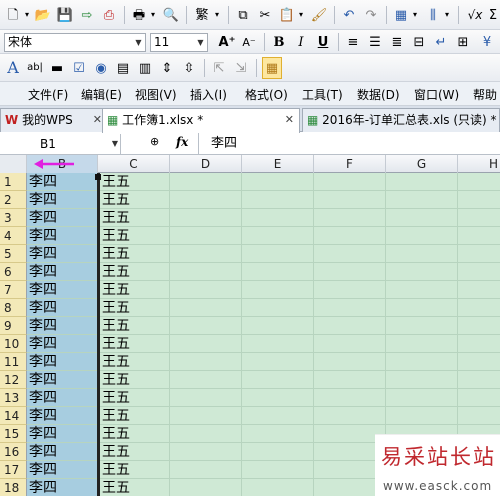  I want to click on tab-my-wps: W 我的WPS ✕, so click(54, 120).